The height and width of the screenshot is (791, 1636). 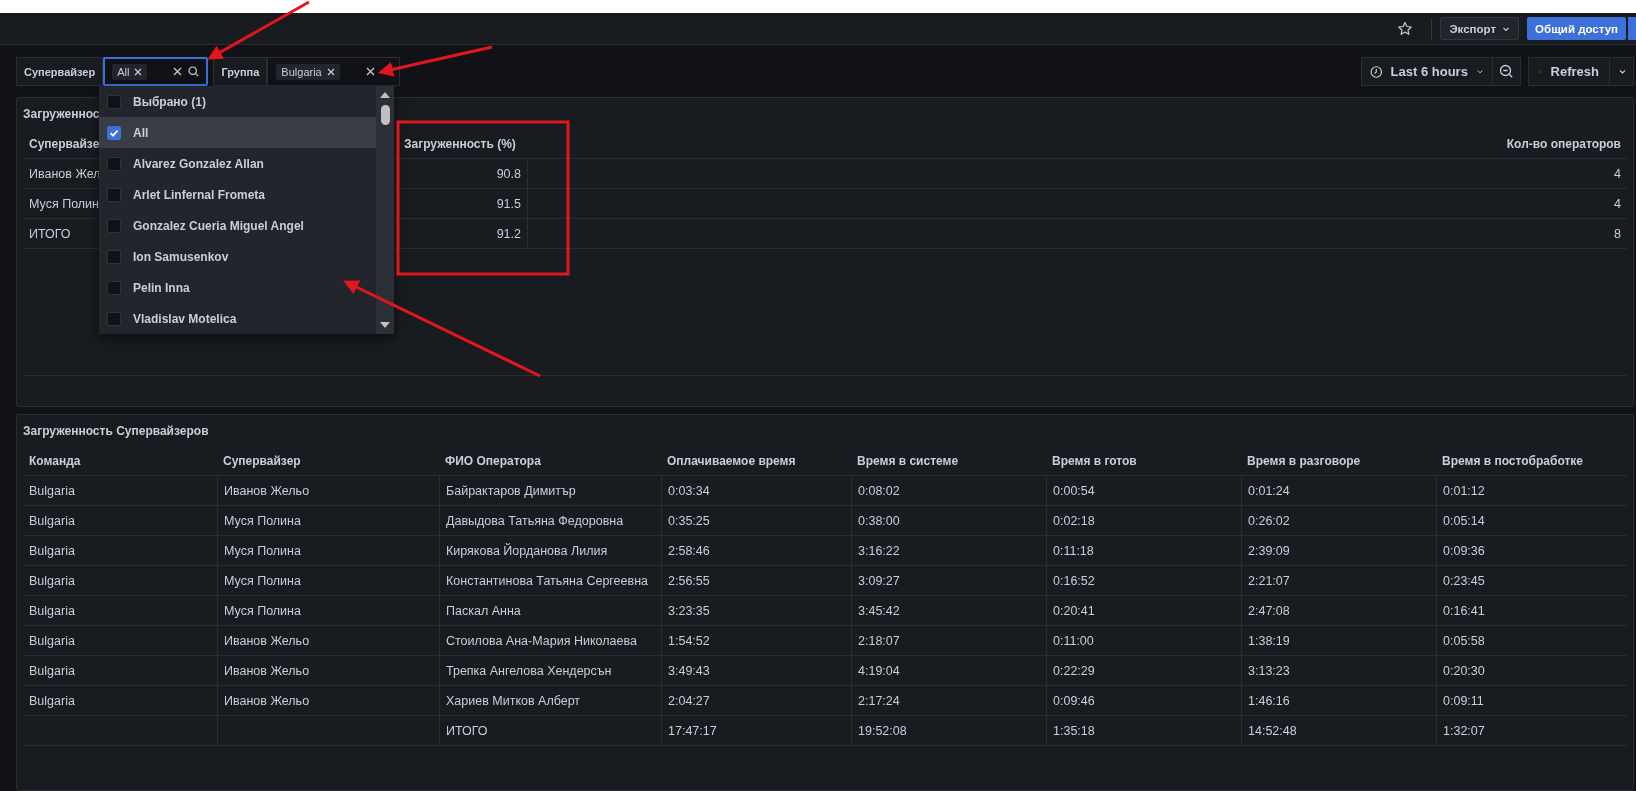 What do you see at coordinates (156, 71) in the screenshot?
I see `filter-select: All` at bounding box center [156, 71].